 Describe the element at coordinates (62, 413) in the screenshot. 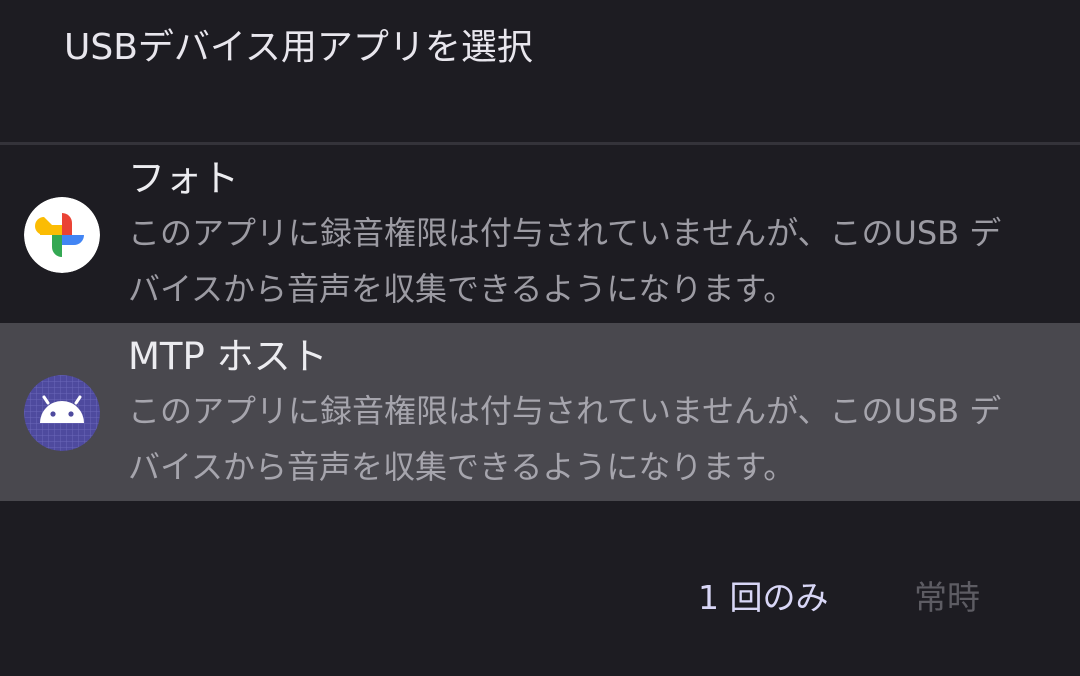

I see `android-icon` at that location.